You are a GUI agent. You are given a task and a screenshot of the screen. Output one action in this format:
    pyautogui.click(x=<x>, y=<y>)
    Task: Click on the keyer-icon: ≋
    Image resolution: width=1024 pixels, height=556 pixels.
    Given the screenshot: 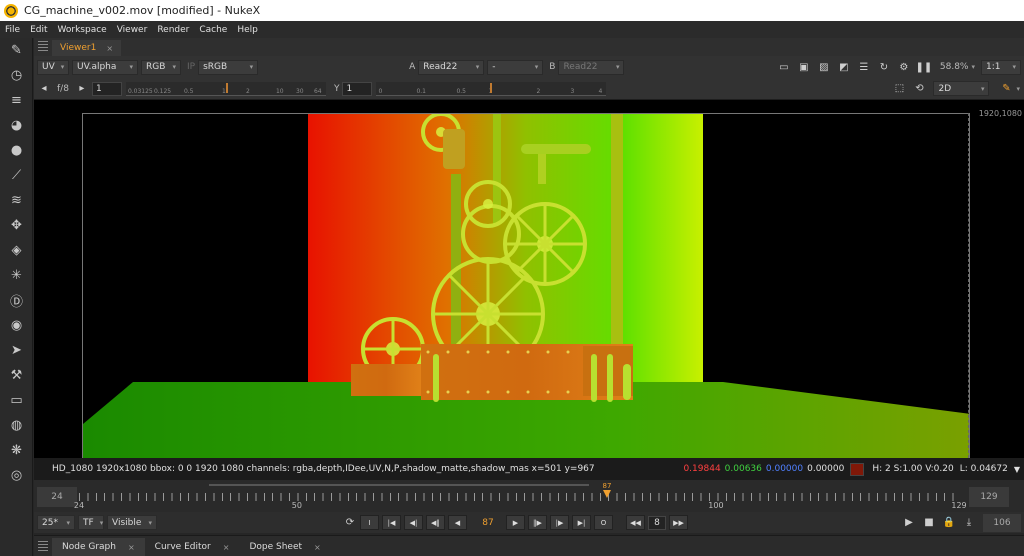 What is the action you would take?
    pyautogui.click(x=16, y=200)
    